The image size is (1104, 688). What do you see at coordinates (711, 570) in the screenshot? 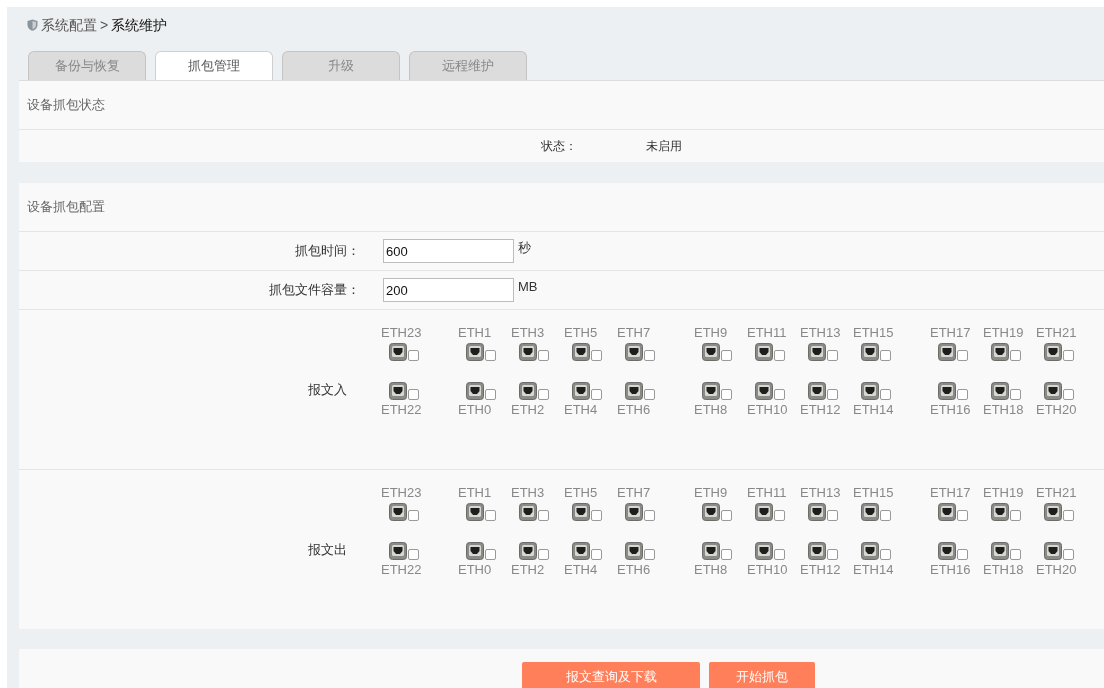
I see `port-label: ETH8` at bounding box center [711, 570].